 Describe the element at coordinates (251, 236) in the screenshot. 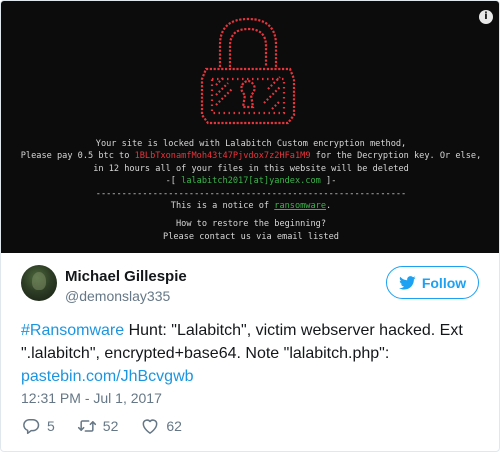

I see `notice-line-contact: Please contact us via email listed` at that location.